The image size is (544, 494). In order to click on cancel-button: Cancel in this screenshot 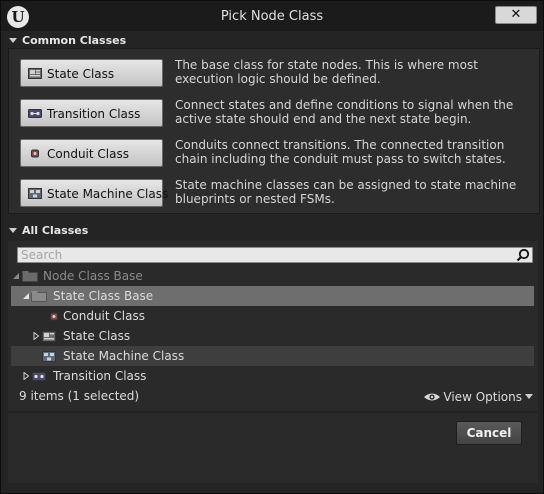, I will do `click(489, 433)`.